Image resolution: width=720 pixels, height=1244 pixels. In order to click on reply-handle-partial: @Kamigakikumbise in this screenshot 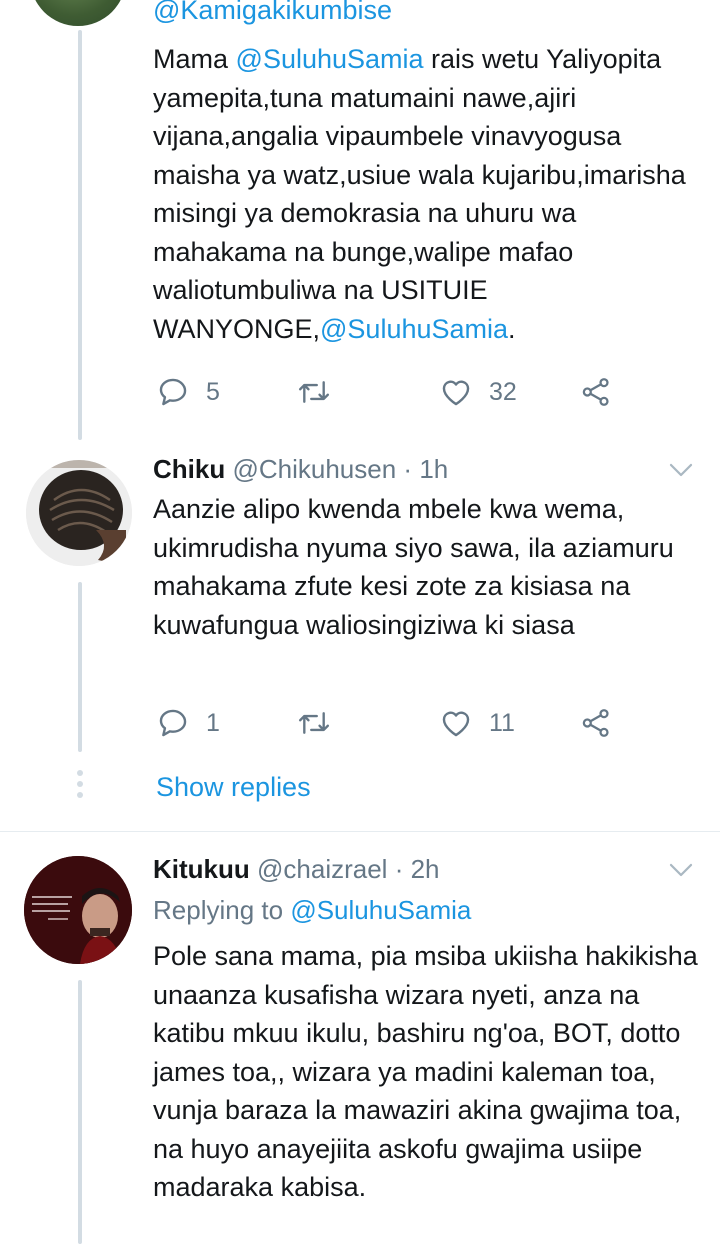, I will do `click(272, 14)`.